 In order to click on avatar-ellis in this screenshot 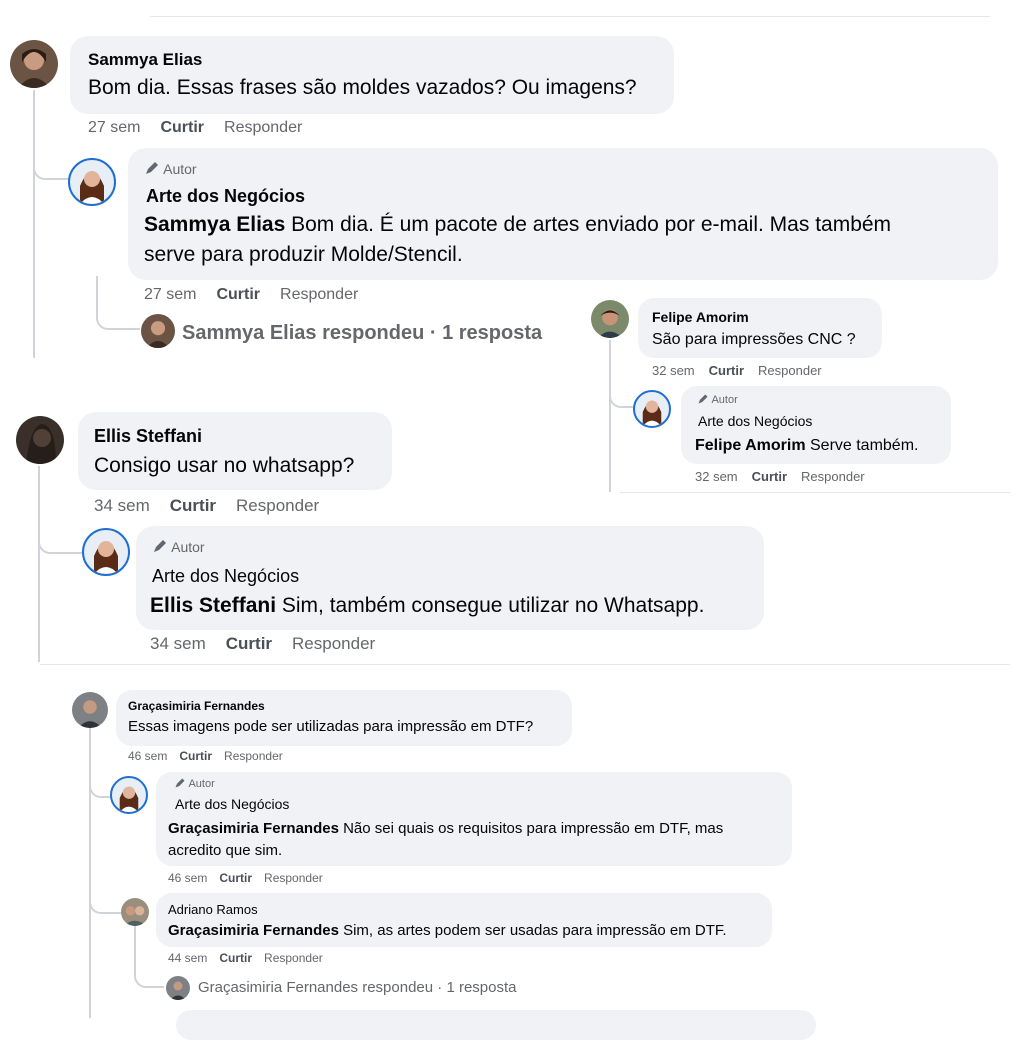, I will do `click(40, 440)`.